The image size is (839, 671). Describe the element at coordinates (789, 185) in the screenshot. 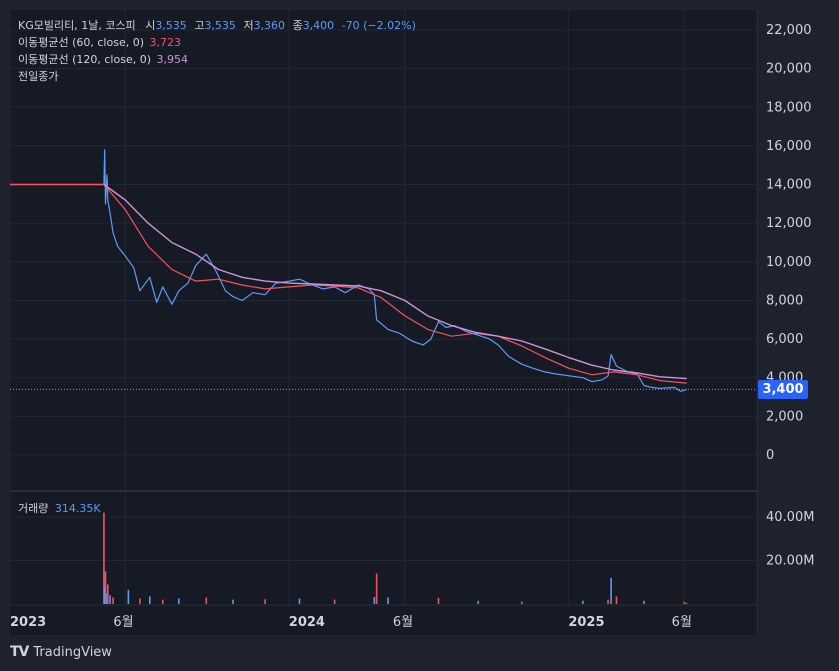

I see `price-tick-label: 14,000` at that location.